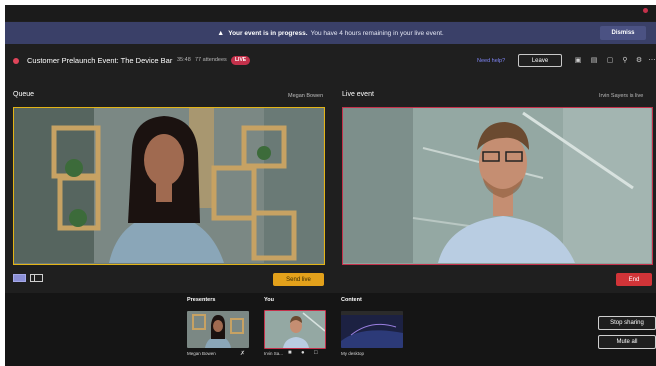  What do you see at coordinates (645, 10) in the screenshot?
I see `close-icon` at bounding box center [645, 10].